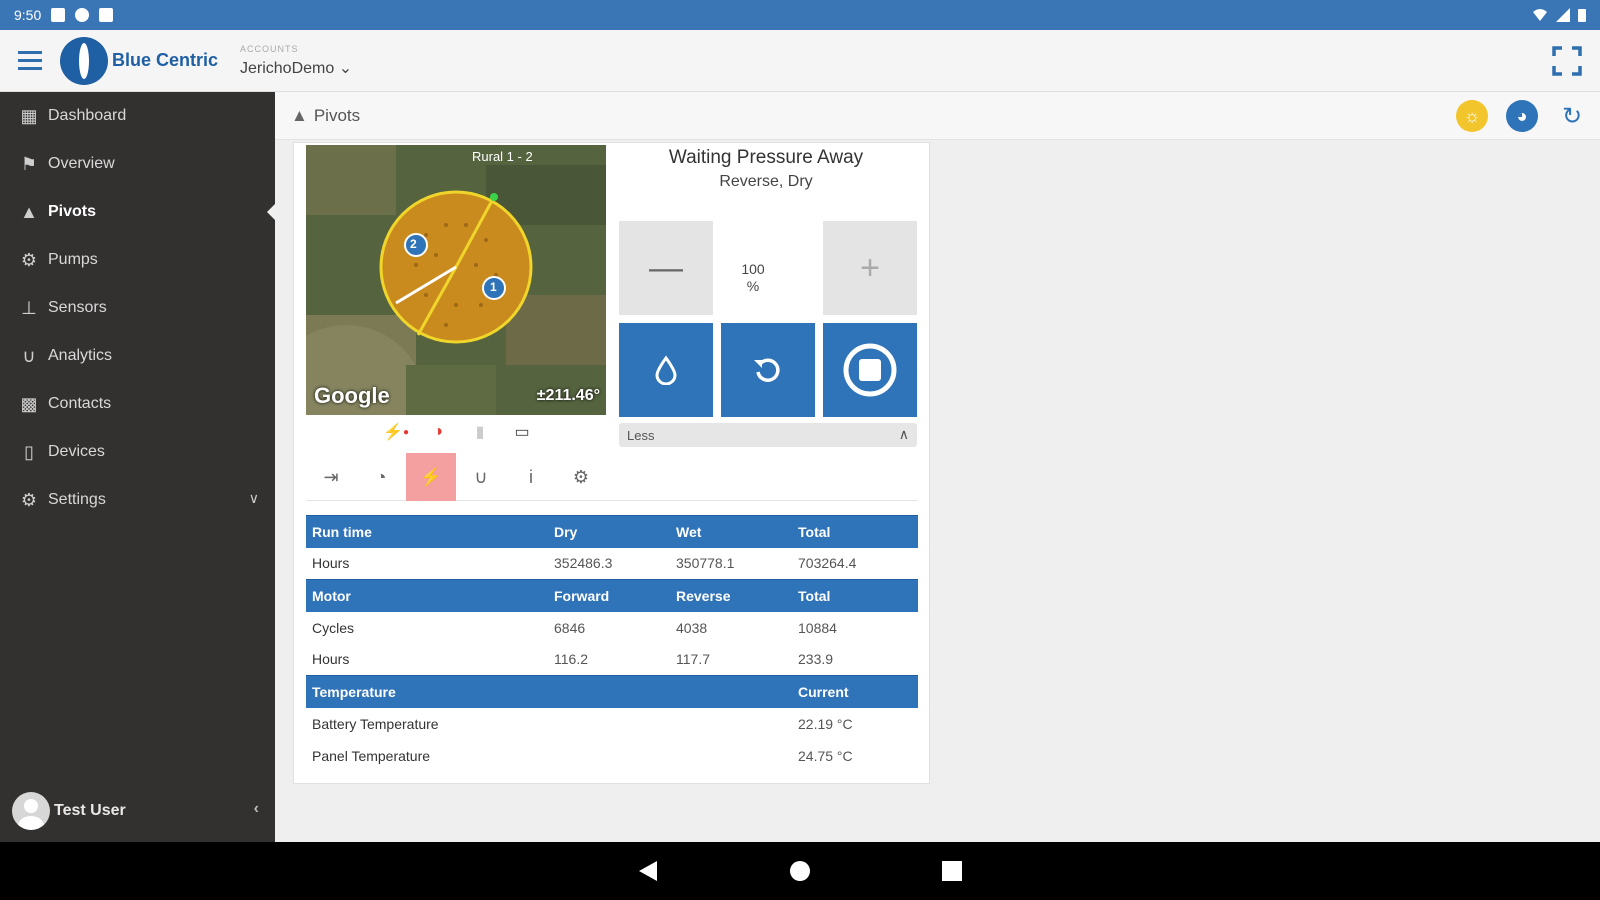 The image size is (1600, 900). I want to click on wifi-icon, so click(1540, 15).